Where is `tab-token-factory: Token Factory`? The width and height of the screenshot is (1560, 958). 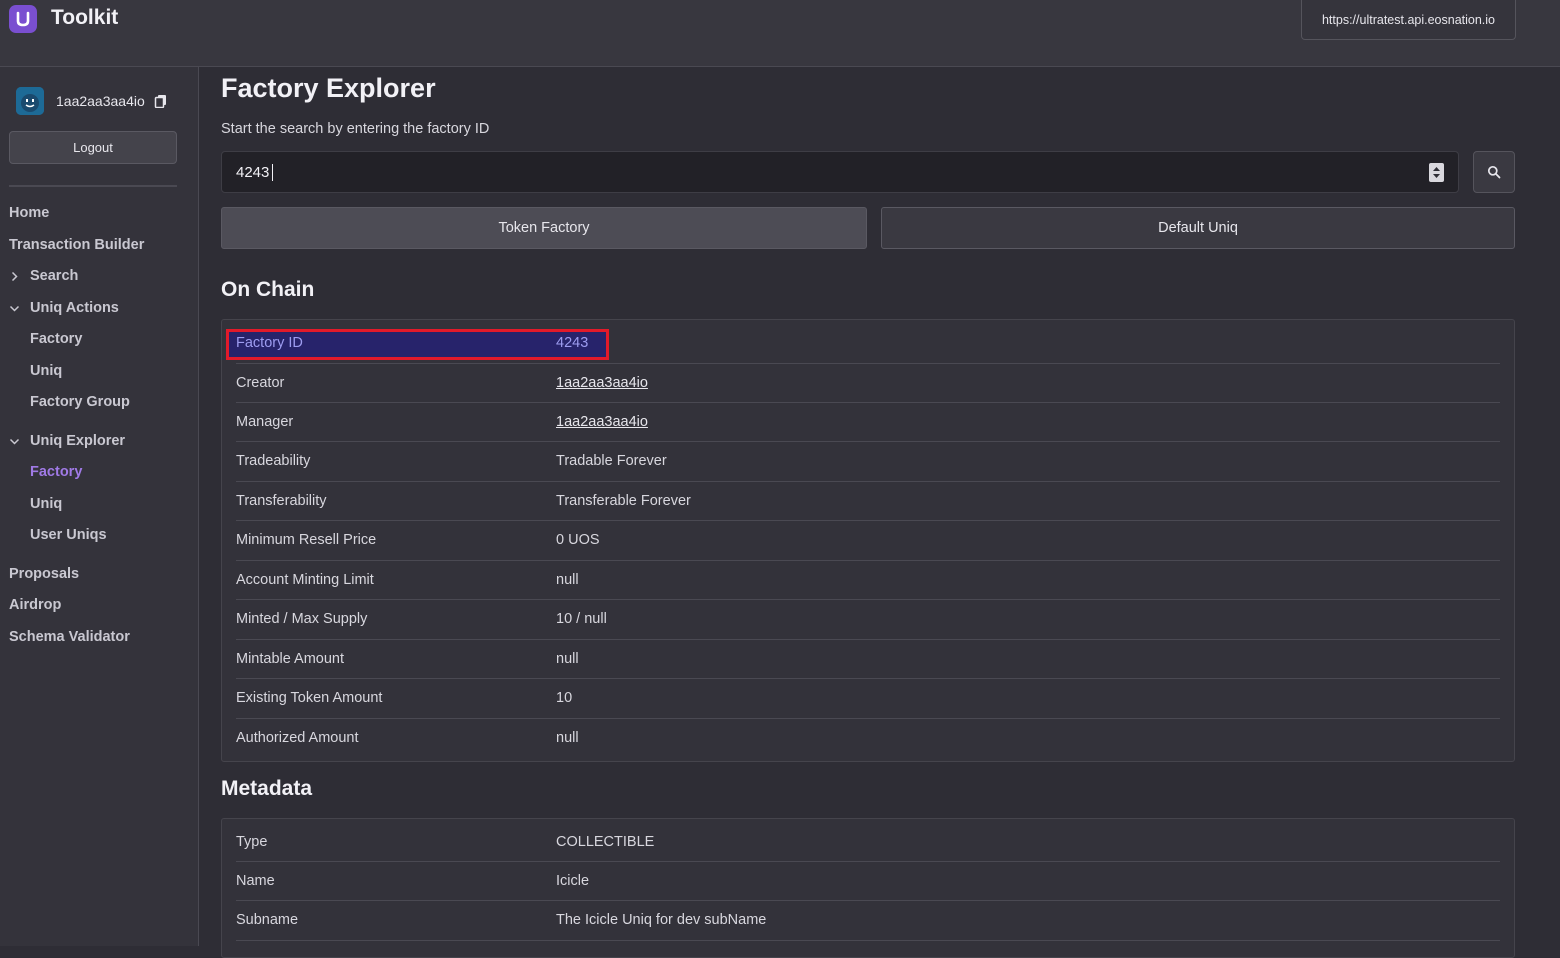 tab-token-factory: Token Factory is located at coordinates (544, 228).